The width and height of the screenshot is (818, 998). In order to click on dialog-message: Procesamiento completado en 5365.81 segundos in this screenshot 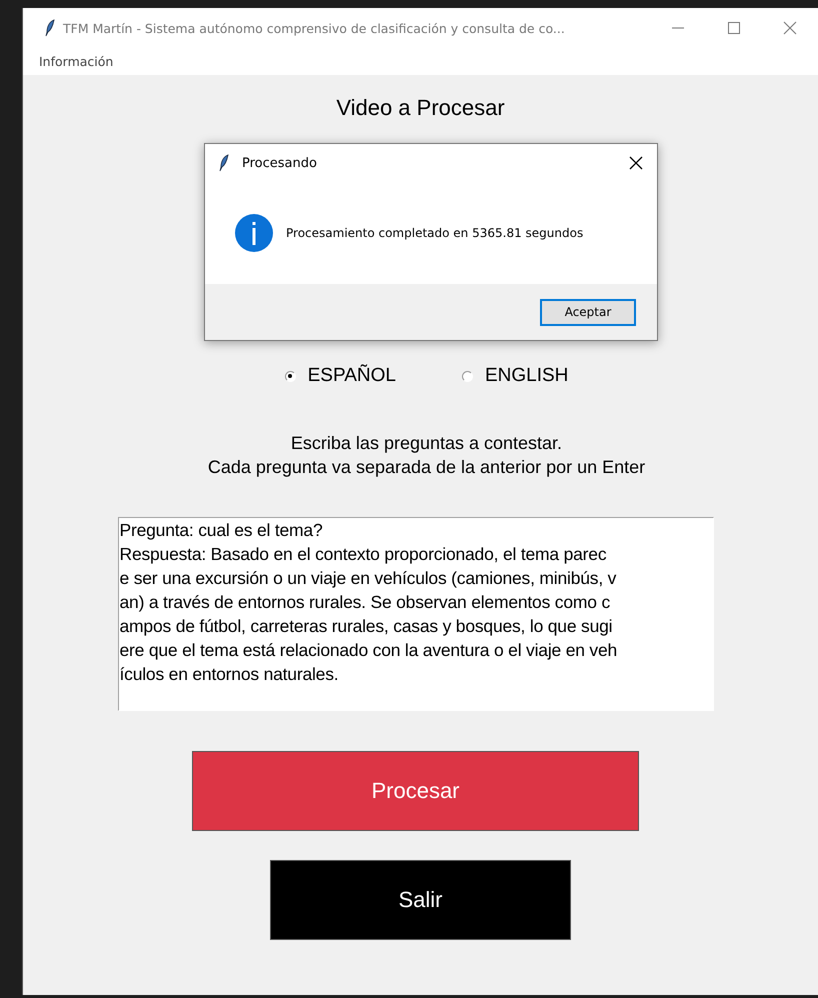, I will do `click(435, 233)`.